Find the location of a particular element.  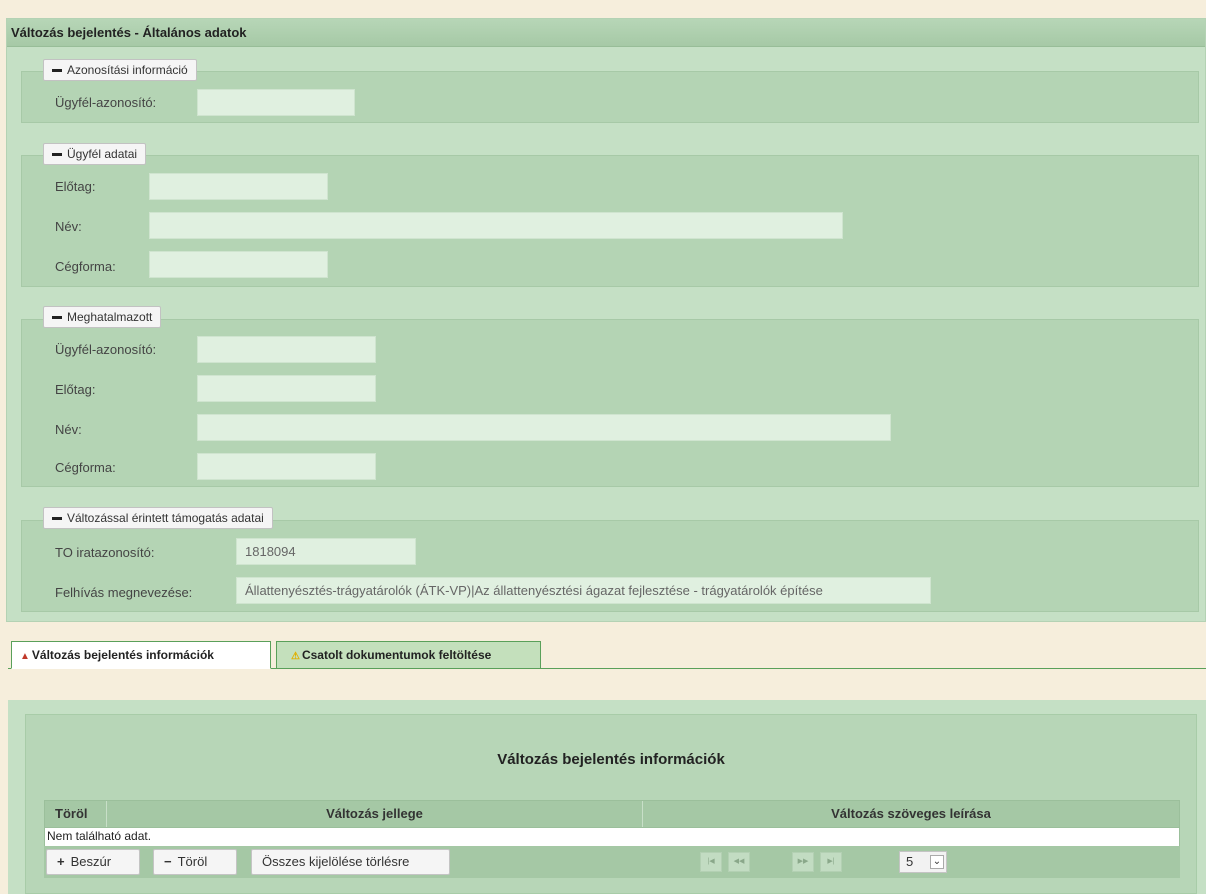

to-document-id-field: 1818094 is located at coordinates (326, 551).